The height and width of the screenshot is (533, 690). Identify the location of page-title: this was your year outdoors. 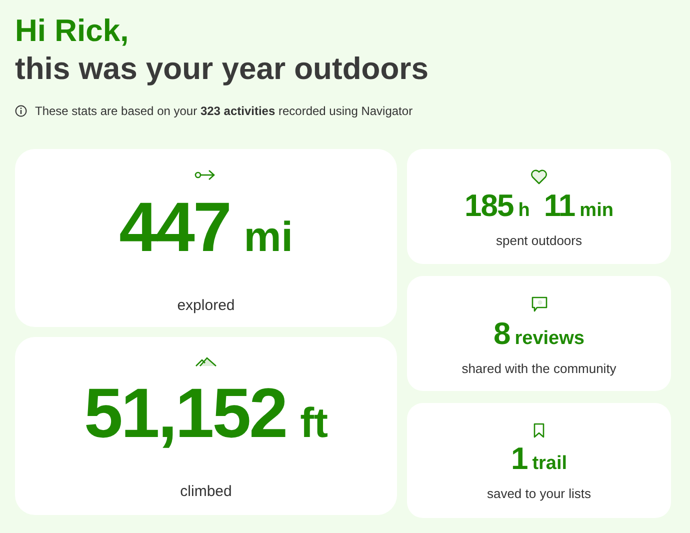
(222, 69).